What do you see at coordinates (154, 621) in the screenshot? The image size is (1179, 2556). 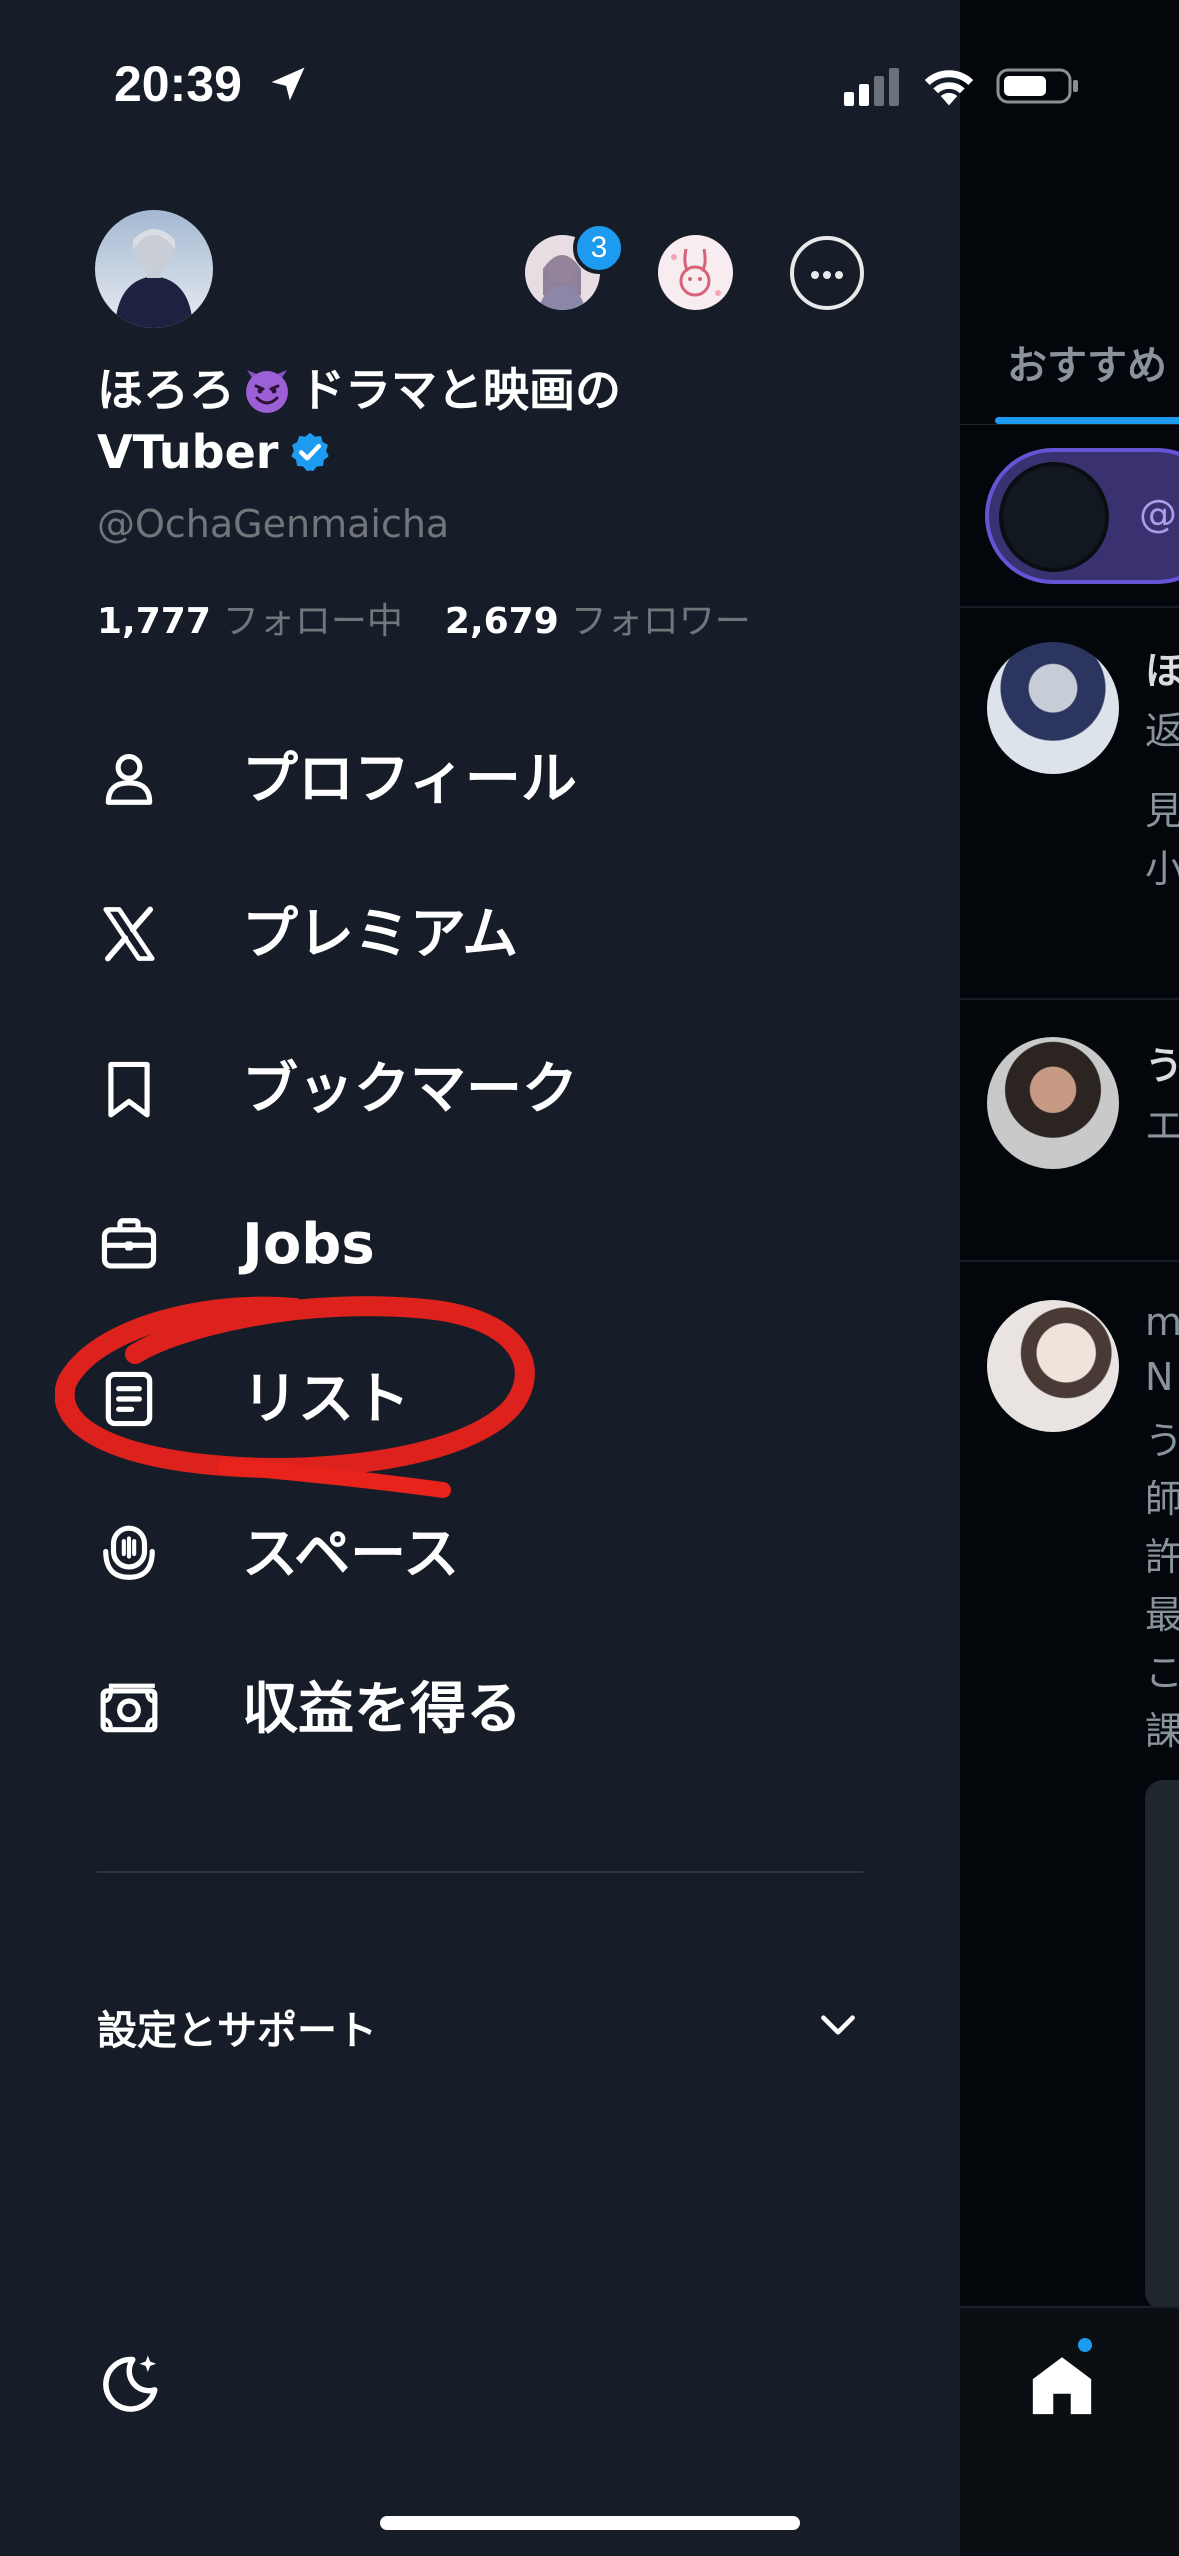 I see `following-count: 1,777` at bounding box center [154, 621].